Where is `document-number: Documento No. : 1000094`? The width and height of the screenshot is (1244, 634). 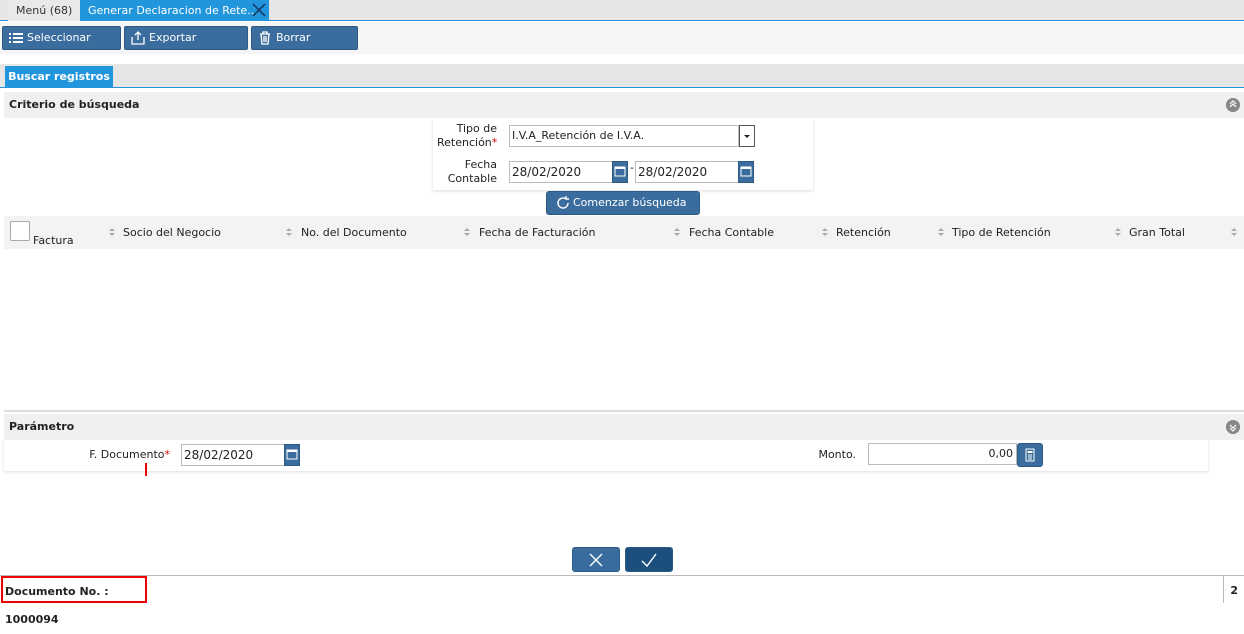 document-number: Documento No. : 1000094 is located at coordinates (74, 601).